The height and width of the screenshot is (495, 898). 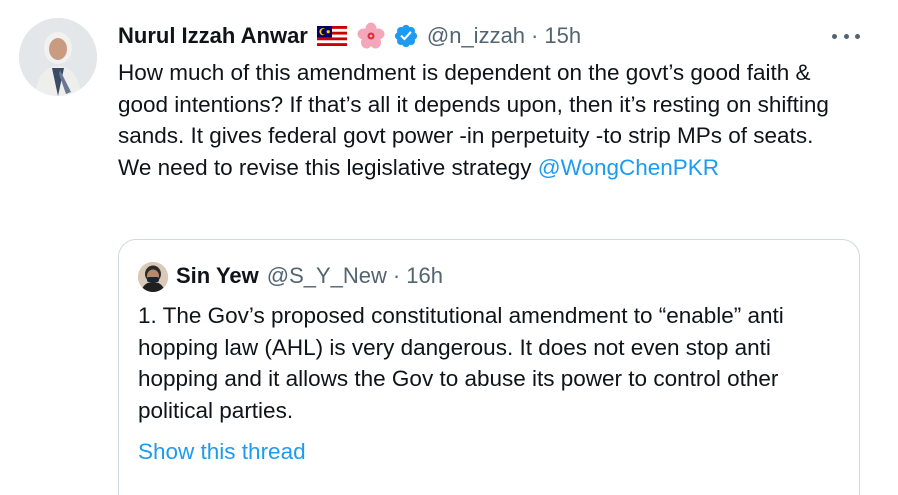 I want to click on show-thread-link: Show this thread, so click(x=222, y=452).